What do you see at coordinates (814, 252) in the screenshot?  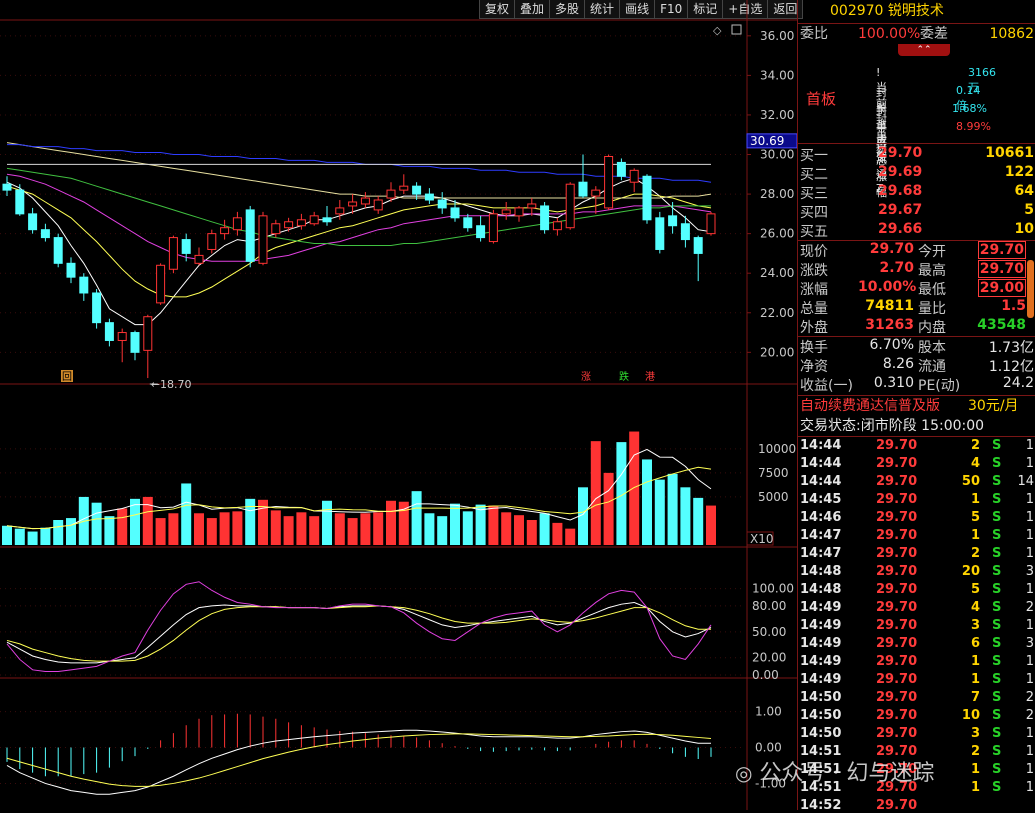 I see `quote-label: 现价` at bounding box center [814, 252].